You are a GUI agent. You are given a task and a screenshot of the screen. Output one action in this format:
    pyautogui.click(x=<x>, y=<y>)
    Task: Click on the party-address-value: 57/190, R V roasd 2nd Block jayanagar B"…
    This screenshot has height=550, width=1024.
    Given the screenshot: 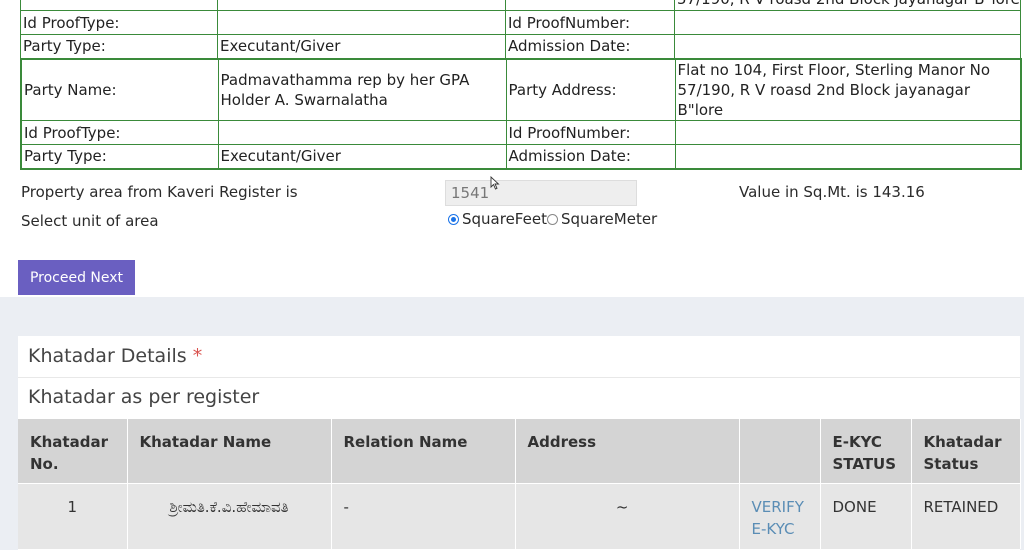 What is the action you would take?
    pyautogui.click(x=847, y=5)
    